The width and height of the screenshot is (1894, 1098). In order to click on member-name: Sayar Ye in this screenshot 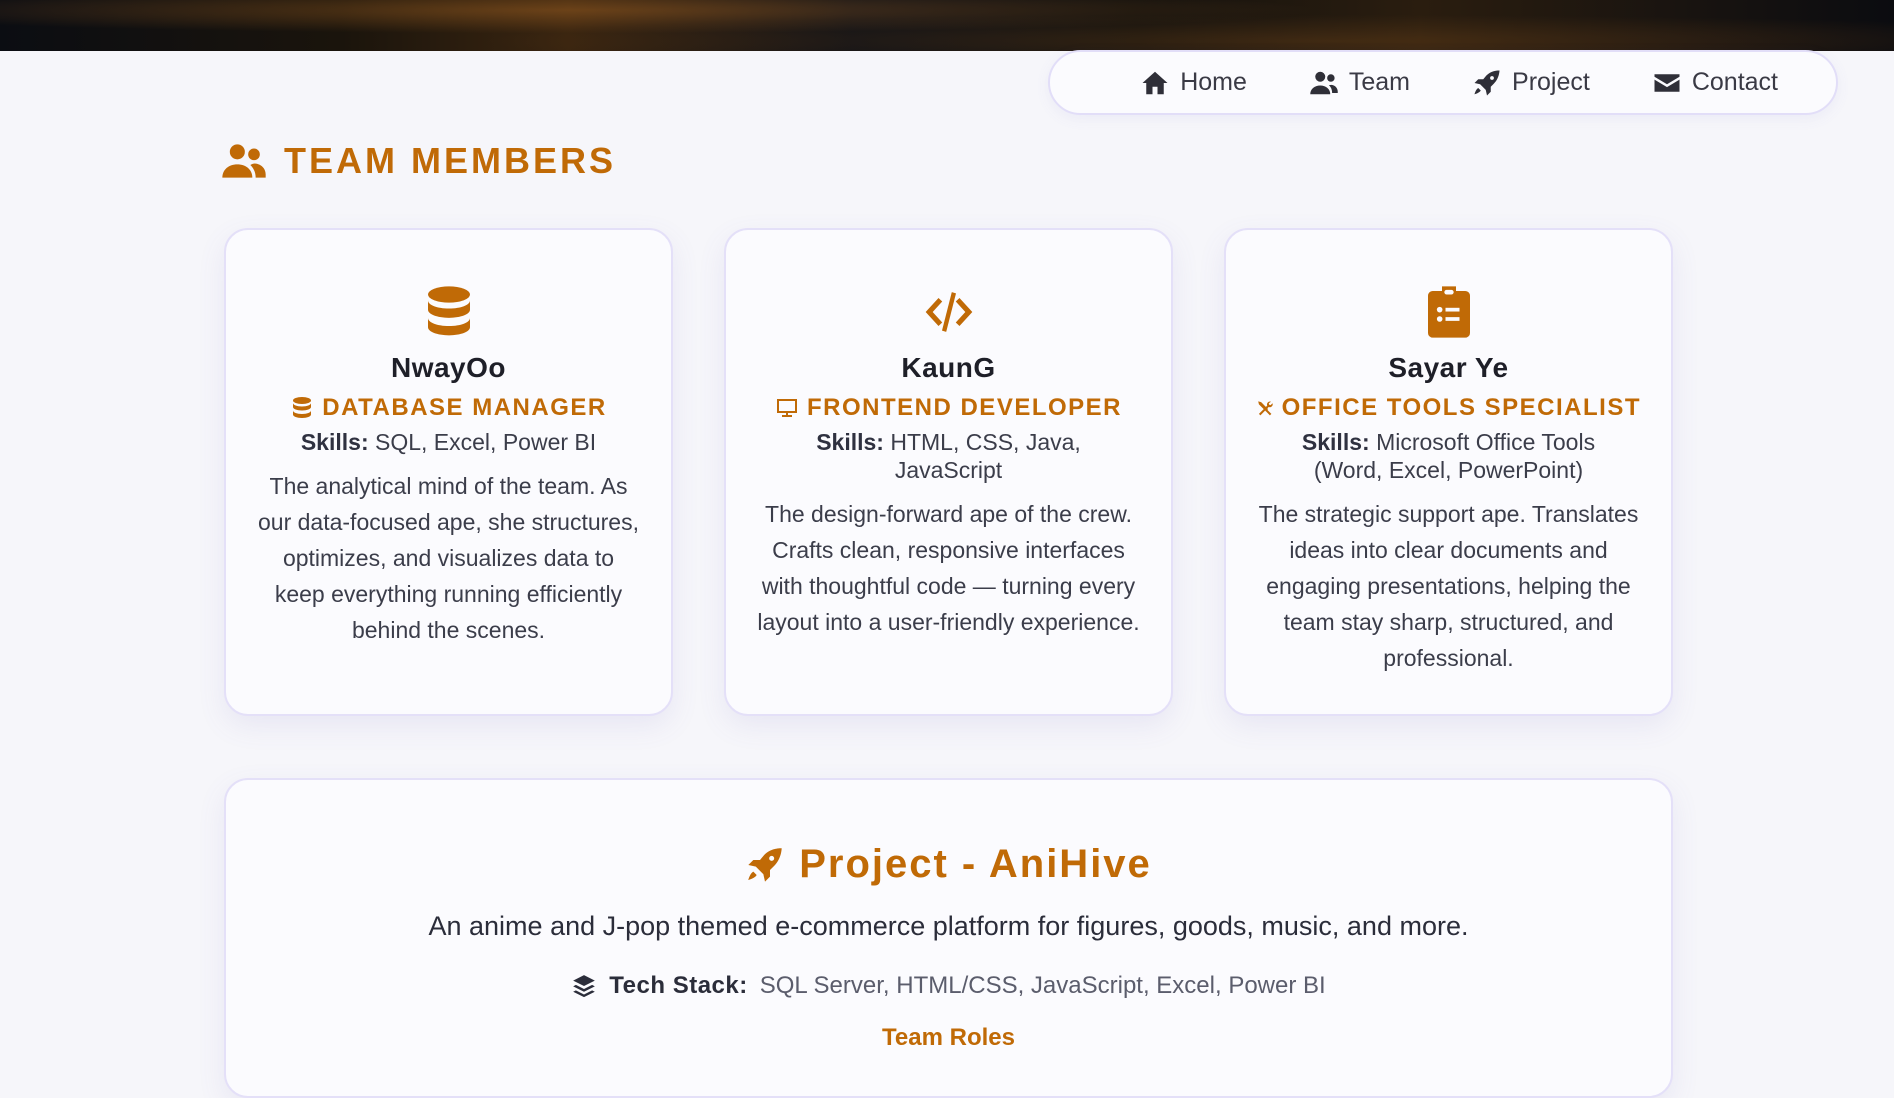, I will do `click(1448, 367)`.